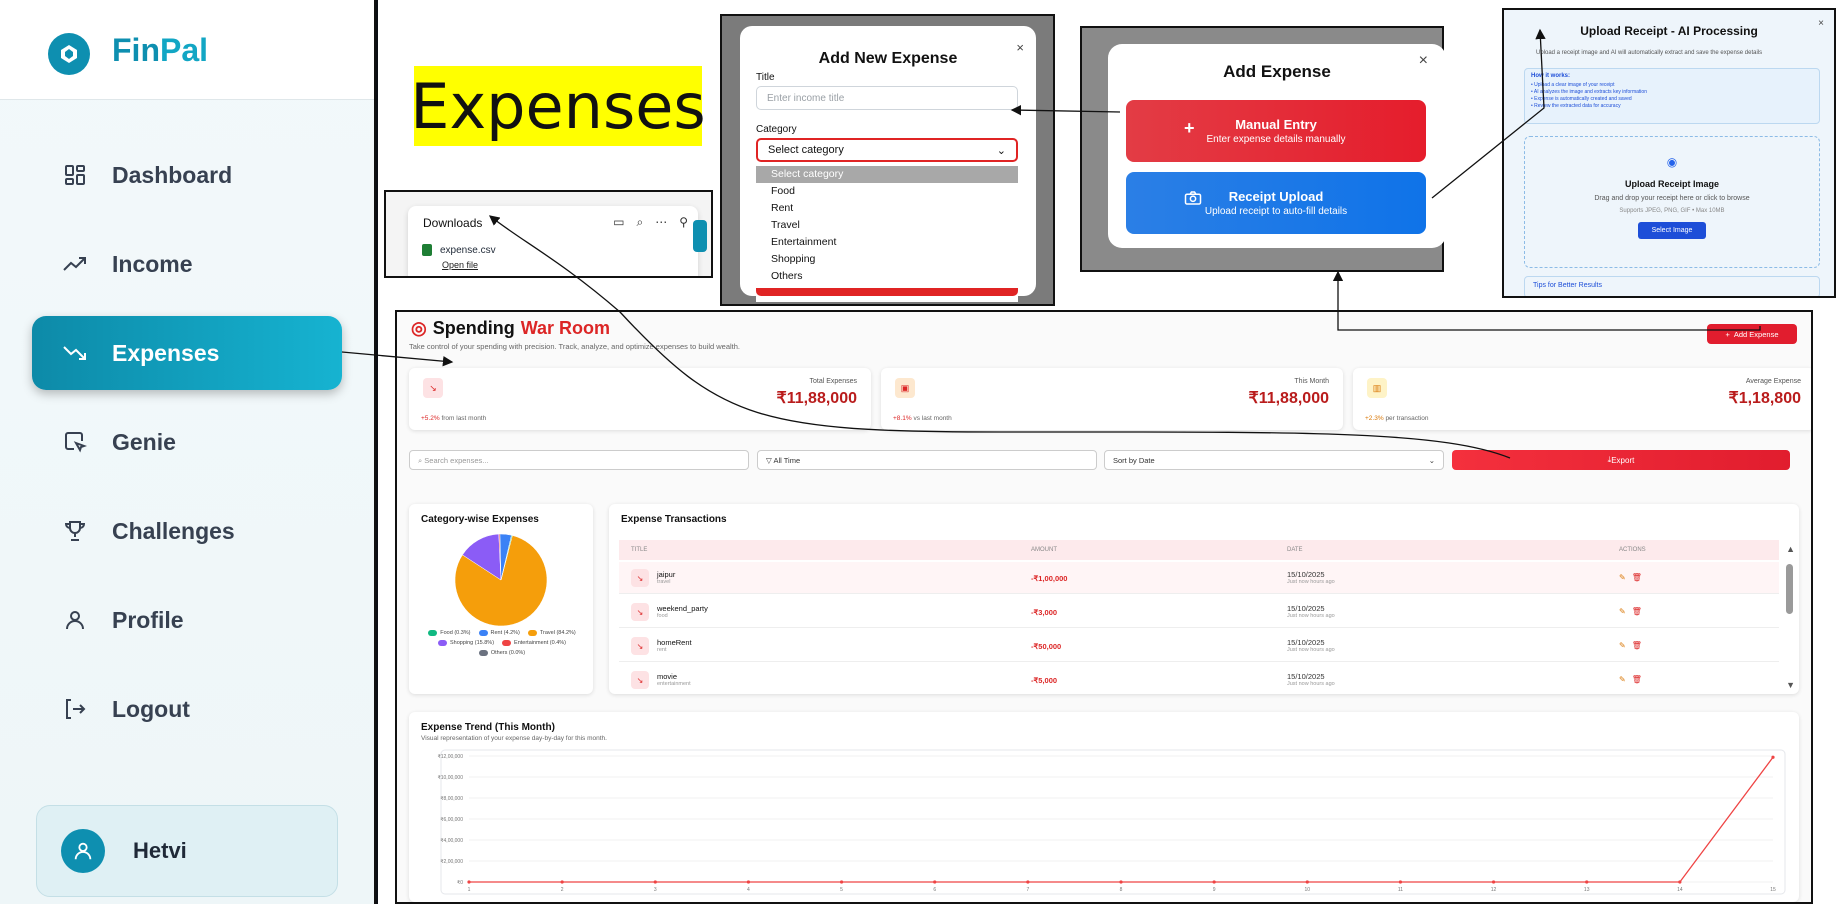 This screenshot has height=904, width=1840. Describe the element at coordinates (887, 174) in the screenshot. I see `category-option: Select category` at that location.